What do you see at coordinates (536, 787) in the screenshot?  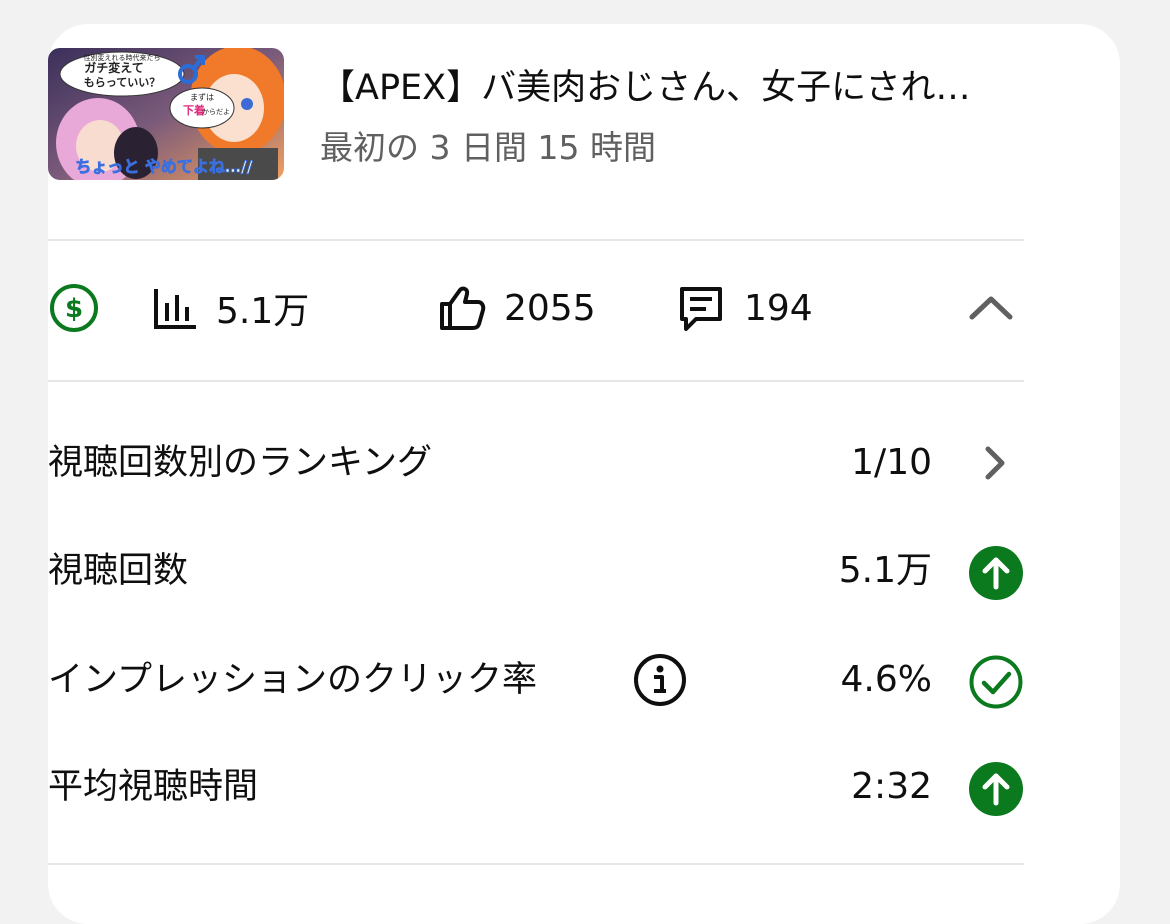 I see `metric-row-avg-watch-time: 平均視聴時間 2:32` at bounding box center [536, 787].